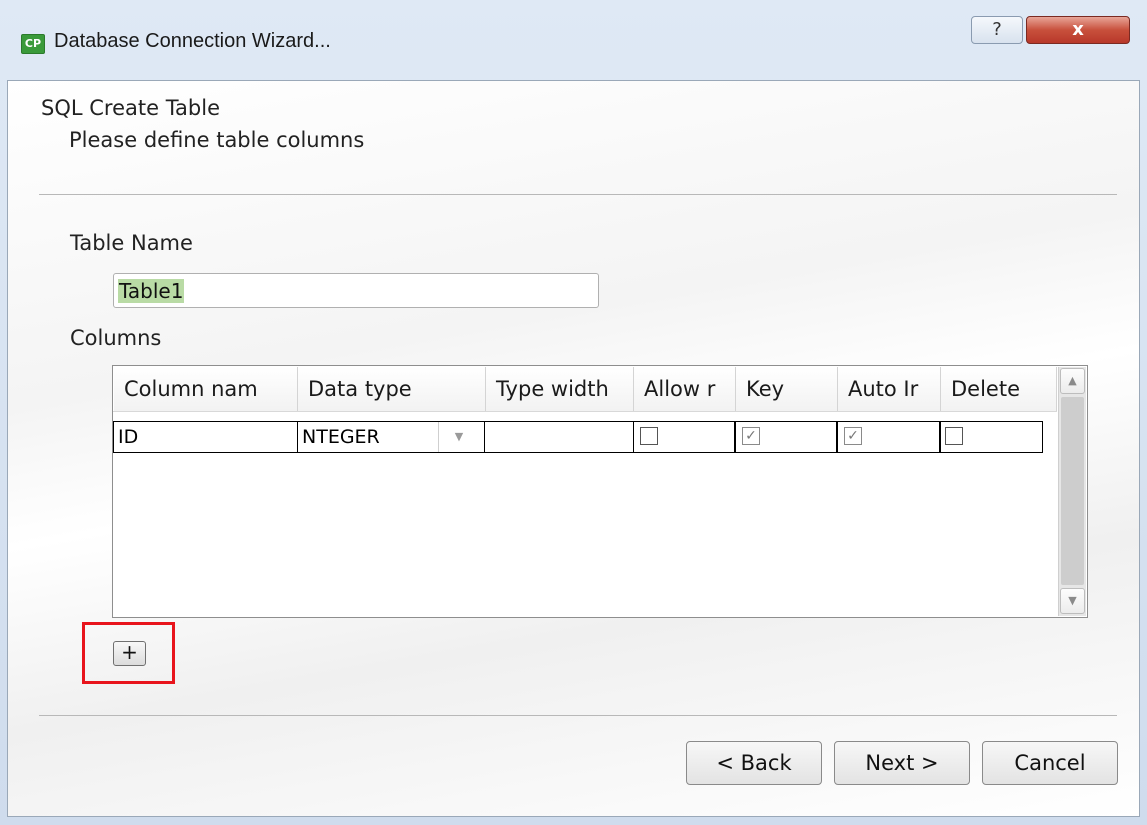  What do you see at coordinates (786, 437) in the screenshot?
I see `cell-key: ✓` at bounding box center [786, 437].